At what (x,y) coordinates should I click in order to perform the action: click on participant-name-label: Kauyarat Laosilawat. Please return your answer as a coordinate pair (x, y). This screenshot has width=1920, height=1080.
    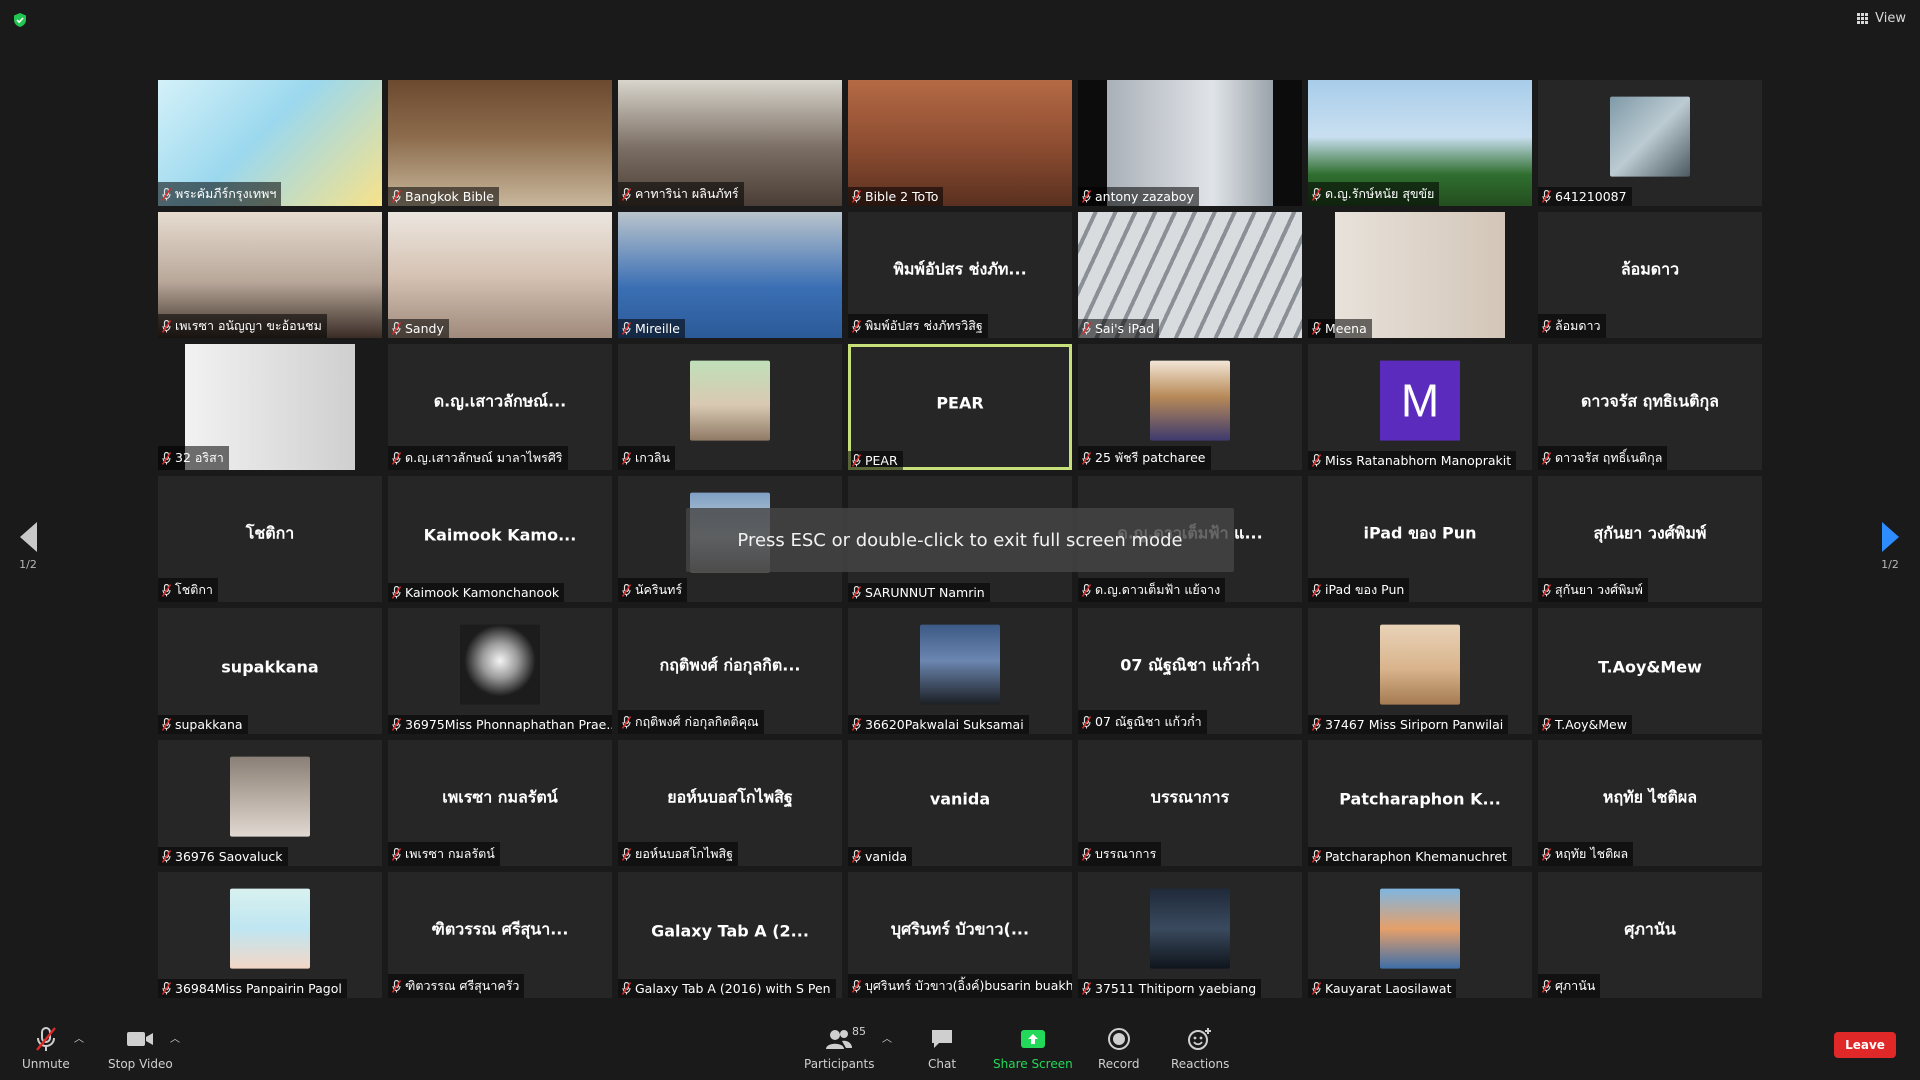
    Looking at the image, I should click on (1382, 988).